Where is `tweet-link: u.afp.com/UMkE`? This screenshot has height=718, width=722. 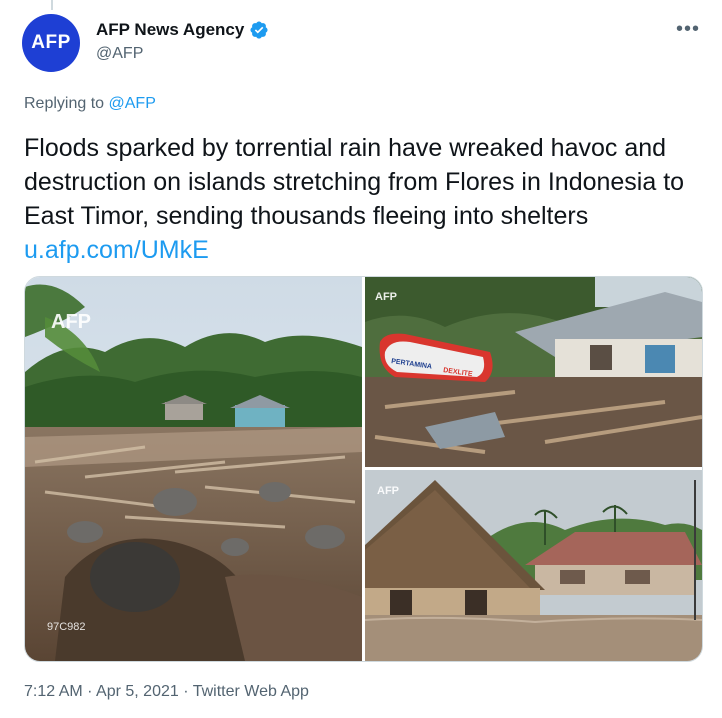
tweet-link: u.afp.com/UMkE is located at coordinates (116, 250).